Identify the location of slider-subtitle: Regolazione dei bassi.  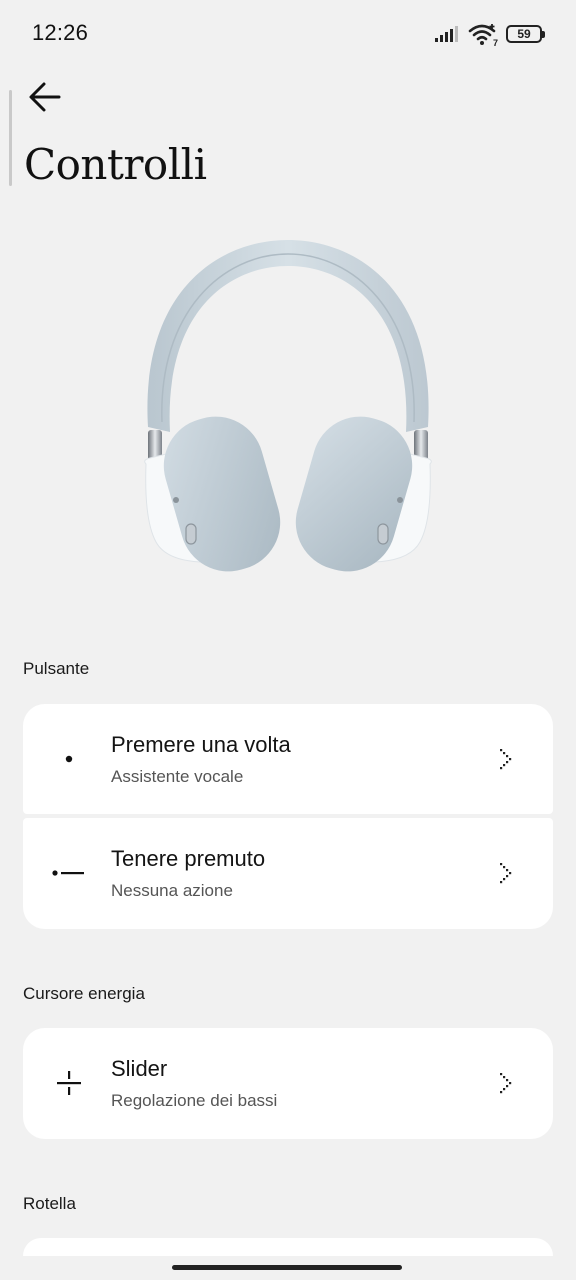
(194, 1100).